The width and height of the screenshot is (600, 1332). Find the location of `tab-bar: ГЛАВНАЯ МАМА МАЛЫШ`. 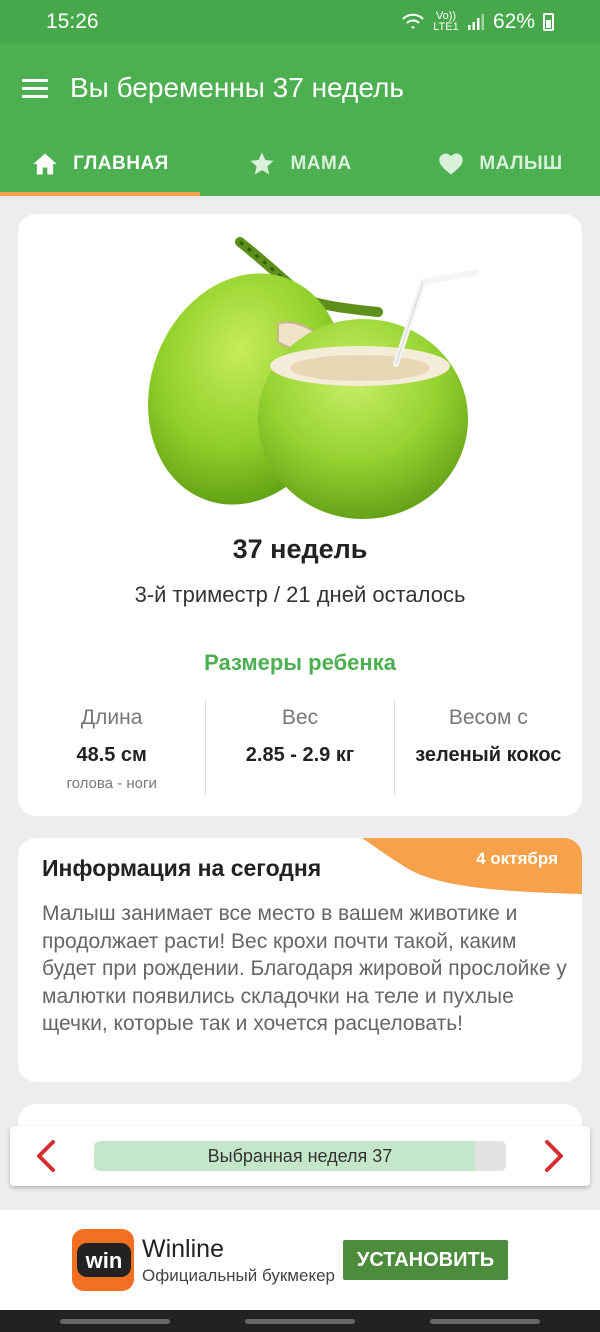

tab-bar: ГЛАВНАЯ МАМА МАЛЫШ is located at coordinates (300, 164).